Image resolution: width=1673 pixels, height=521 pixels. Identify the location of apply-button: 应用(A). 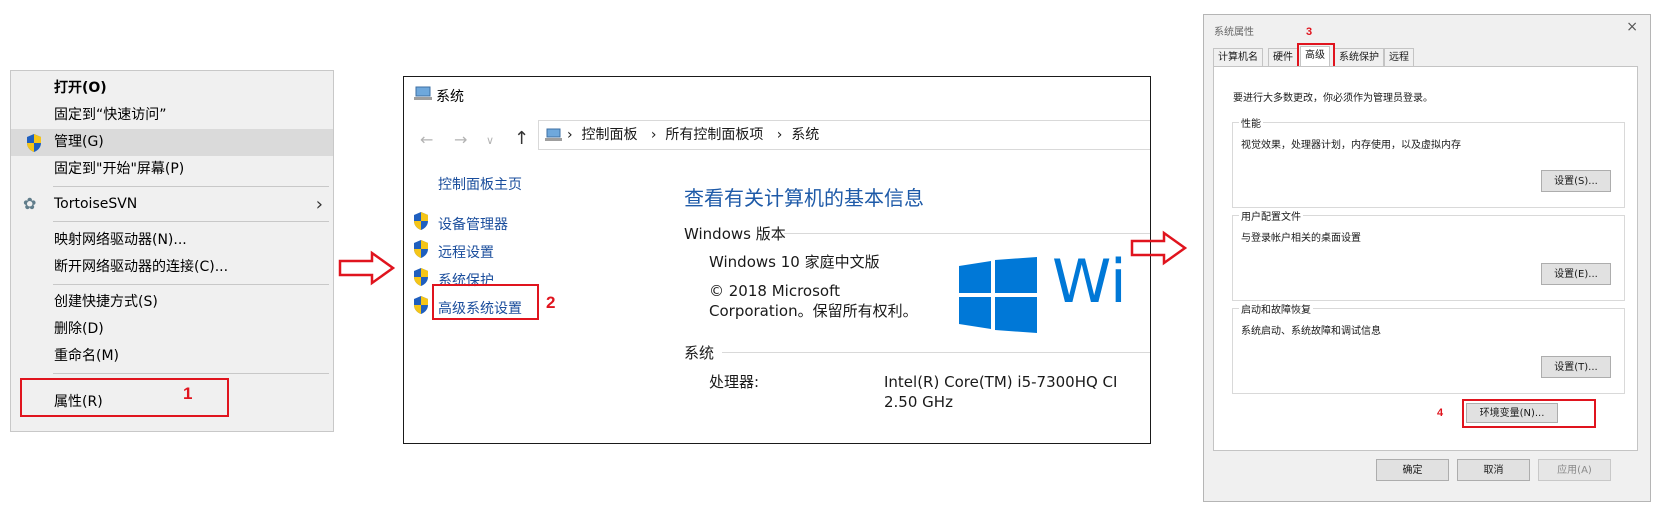
(1574, 470).